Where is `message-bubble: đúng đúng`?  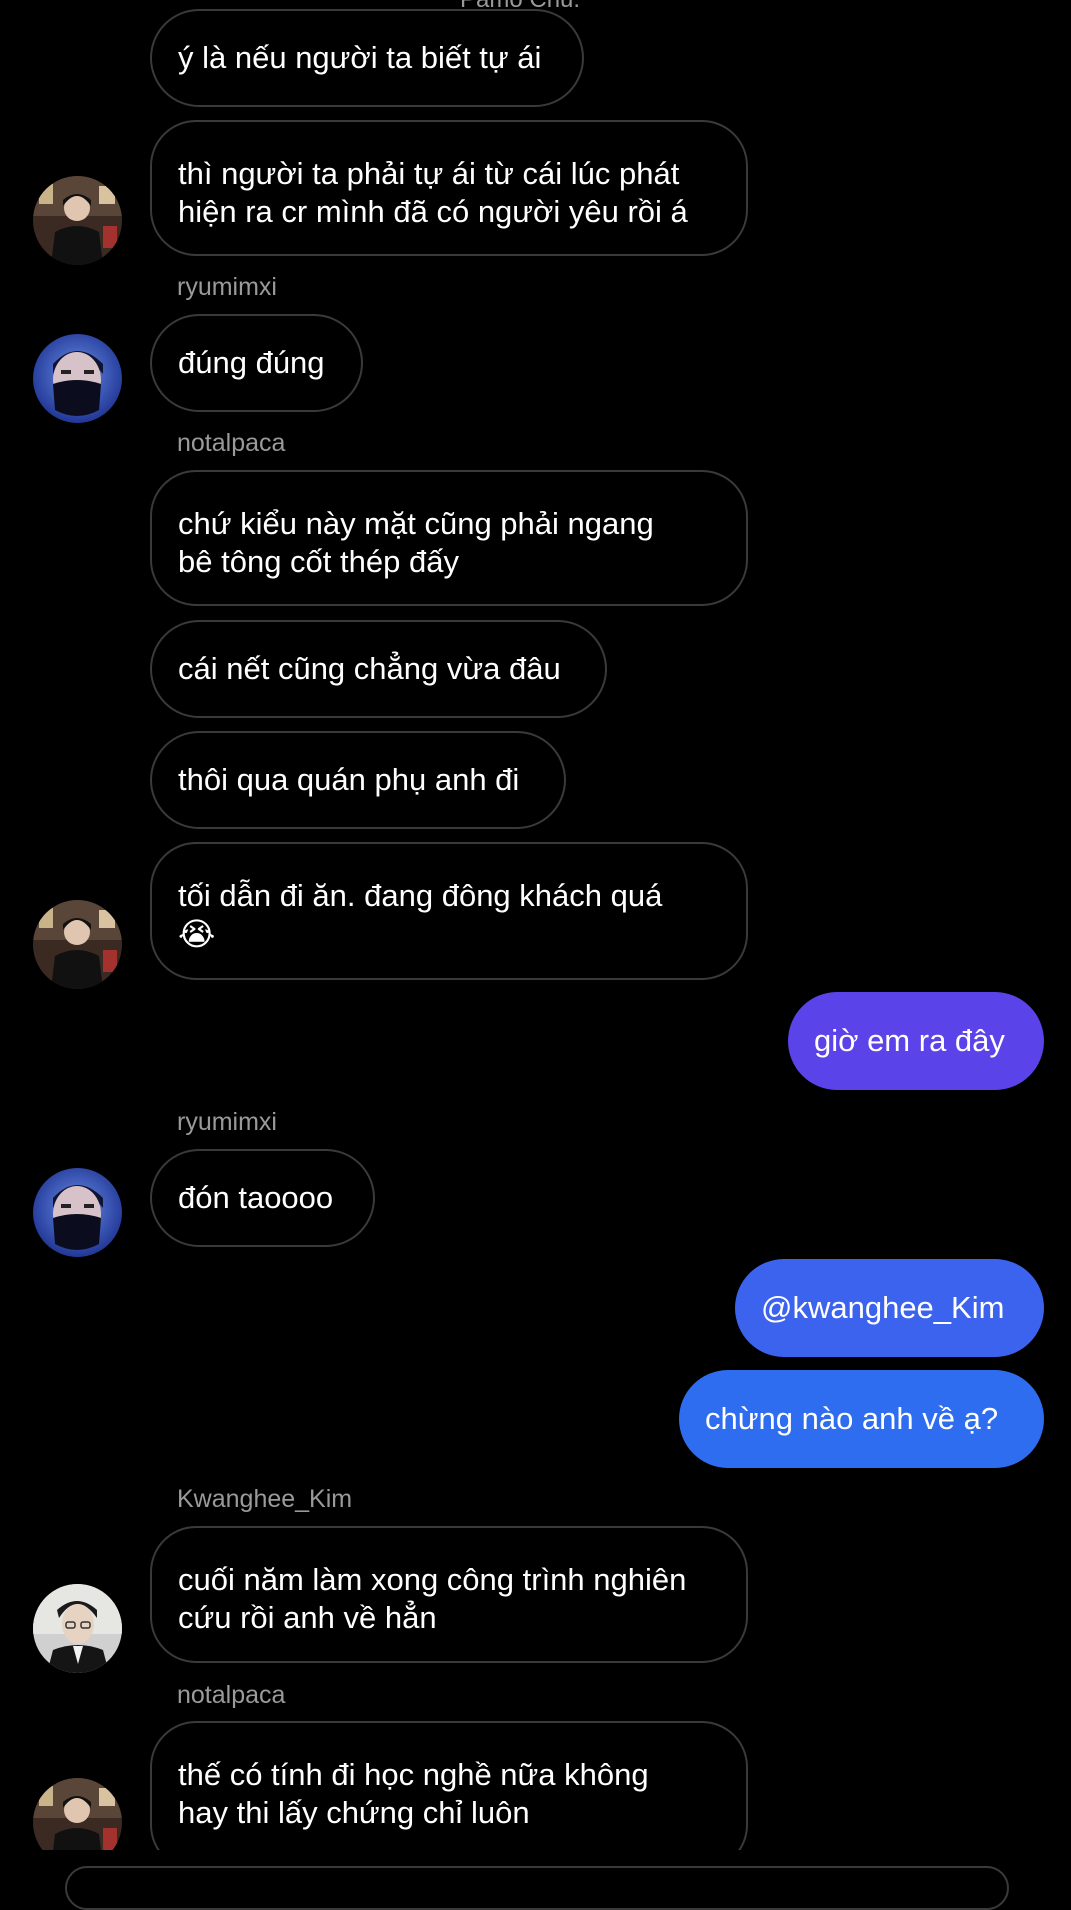 message-bubble: đúng đúng is located at coordinates (256, 363).